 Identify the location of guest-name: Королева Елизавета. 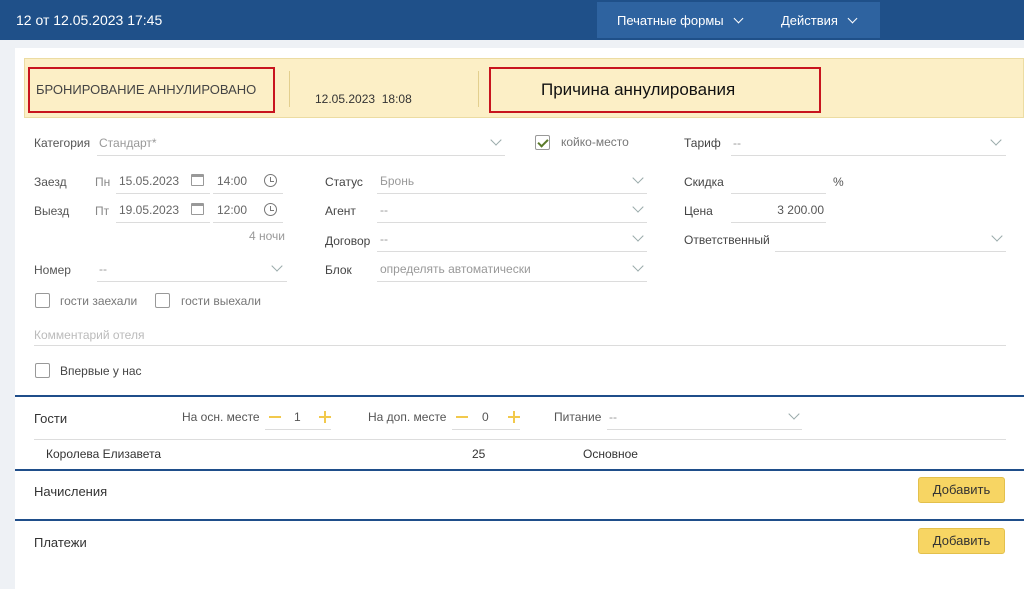
(104, 454).